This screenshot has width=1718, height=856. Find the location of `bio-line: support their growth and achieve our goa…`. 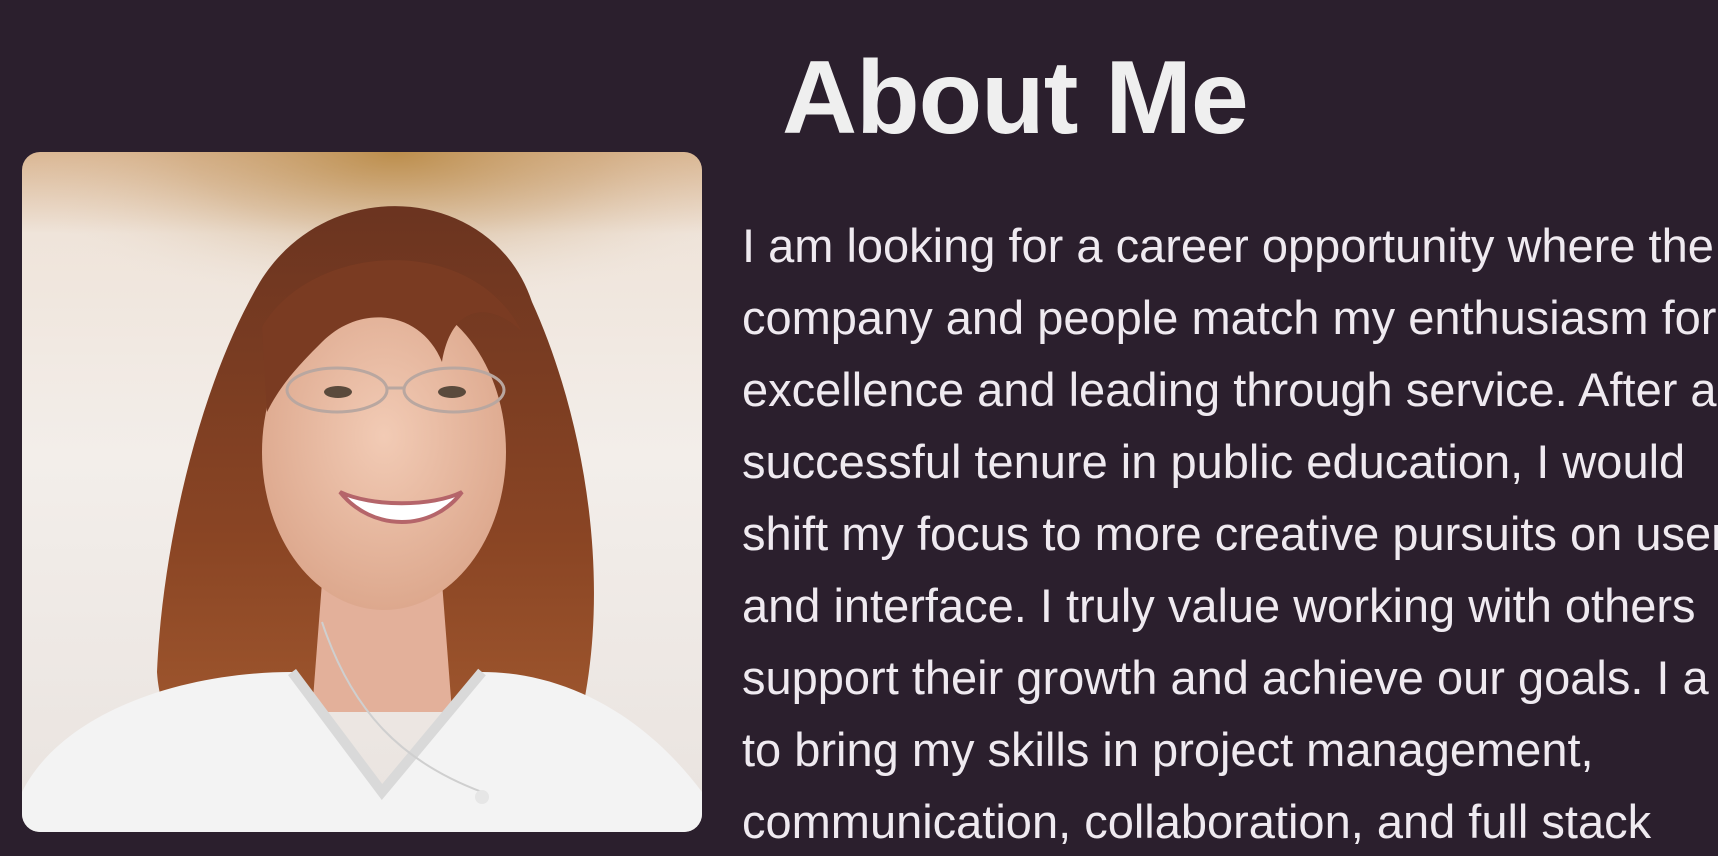

bio-line: support their growth and achieve our goa… is located at coordinates (1225, 677).